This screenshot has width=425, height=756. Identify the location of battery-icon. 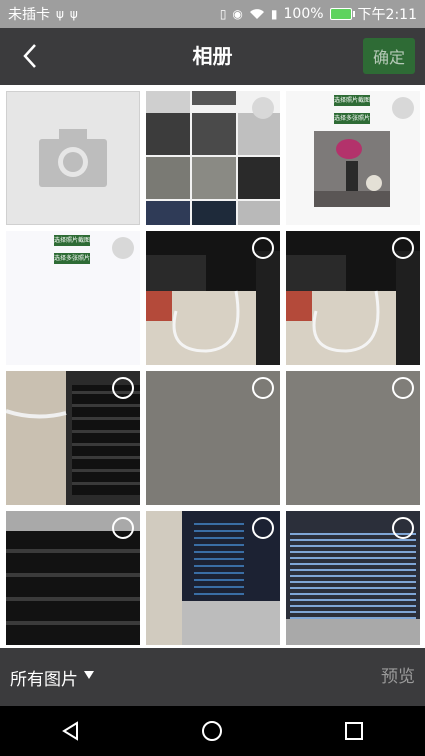
(342, 14).